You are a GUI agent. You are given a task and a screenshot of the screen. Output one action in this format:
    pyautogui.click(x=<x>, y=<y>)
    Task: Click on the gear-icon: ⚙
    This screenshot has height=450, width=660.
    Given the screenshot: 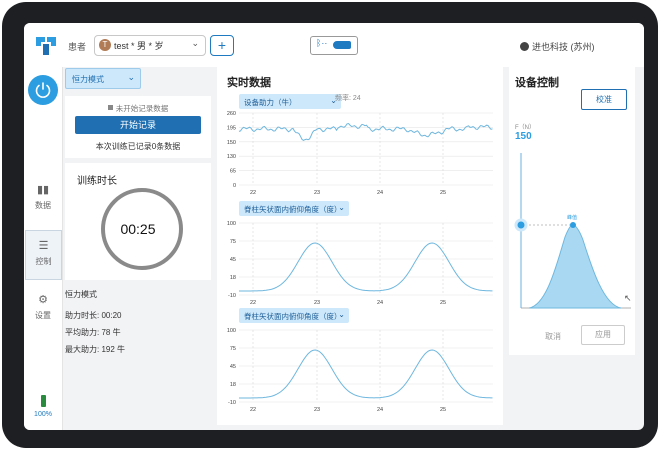 What is the action you would take?
    pyautogui.click(x=43, y=300)
    